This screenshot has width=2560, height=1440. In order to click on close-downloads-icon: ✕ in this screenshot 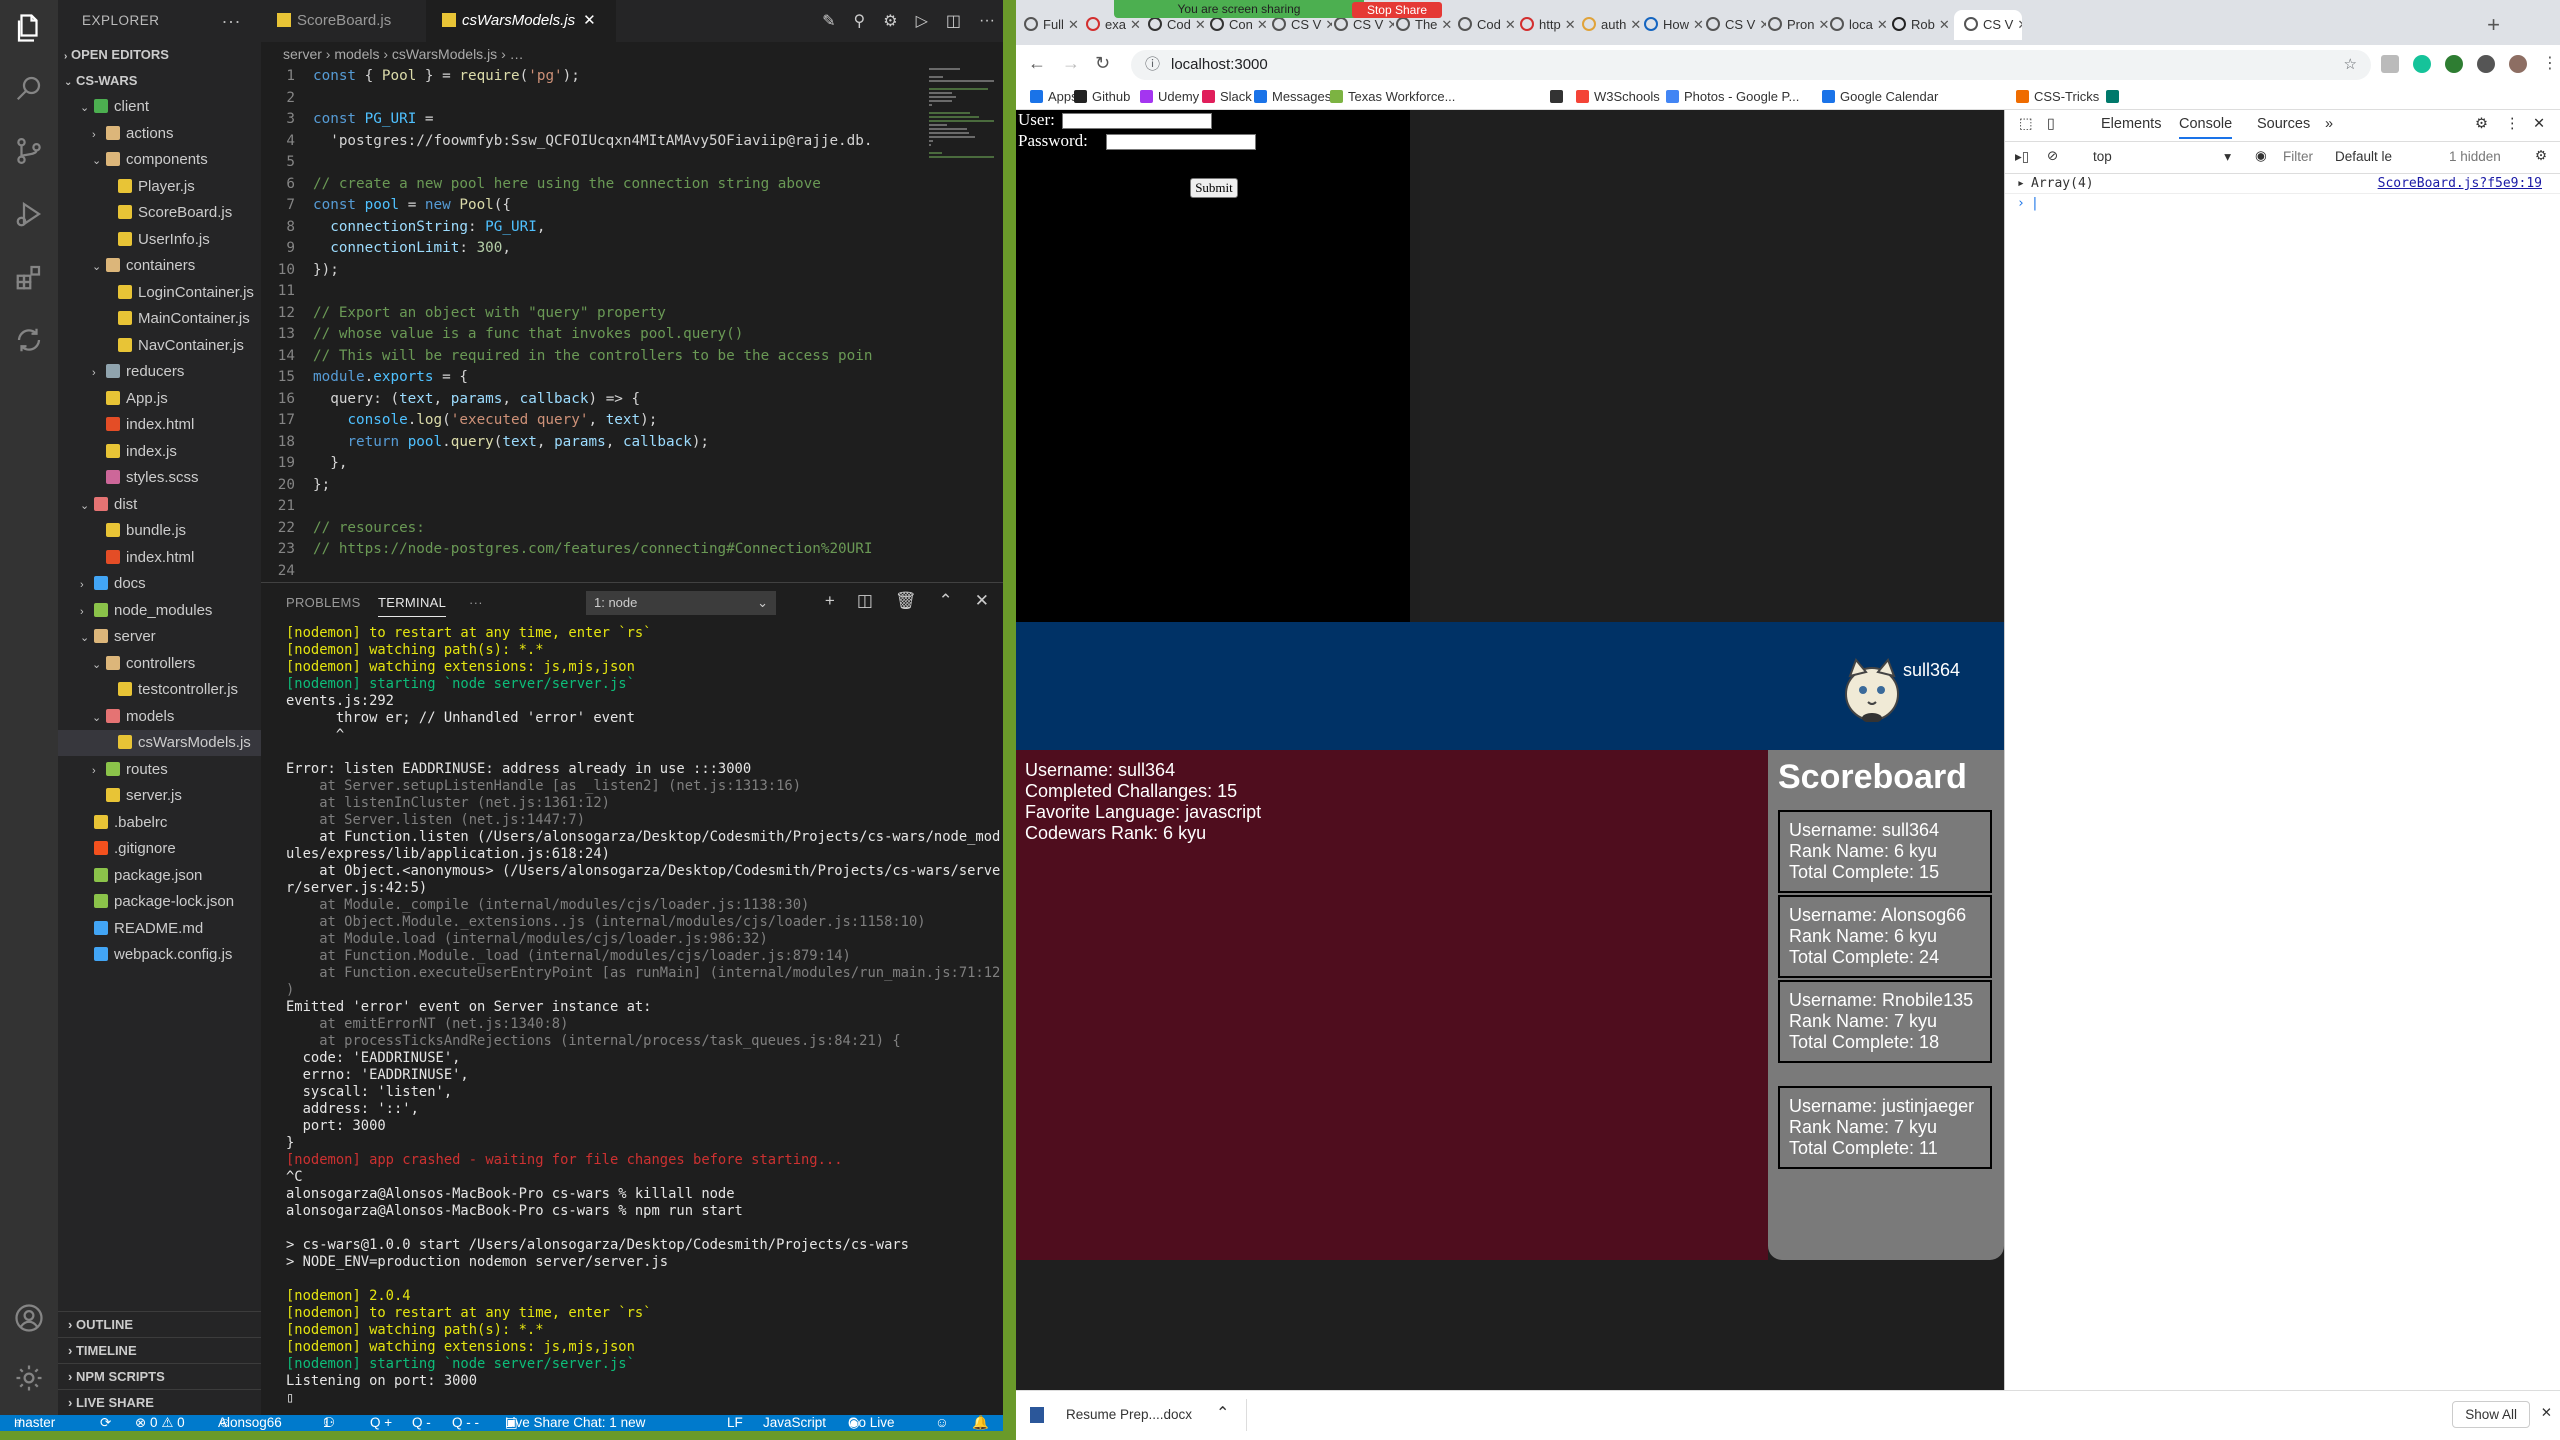, I will do `click(2546, 1413)`.